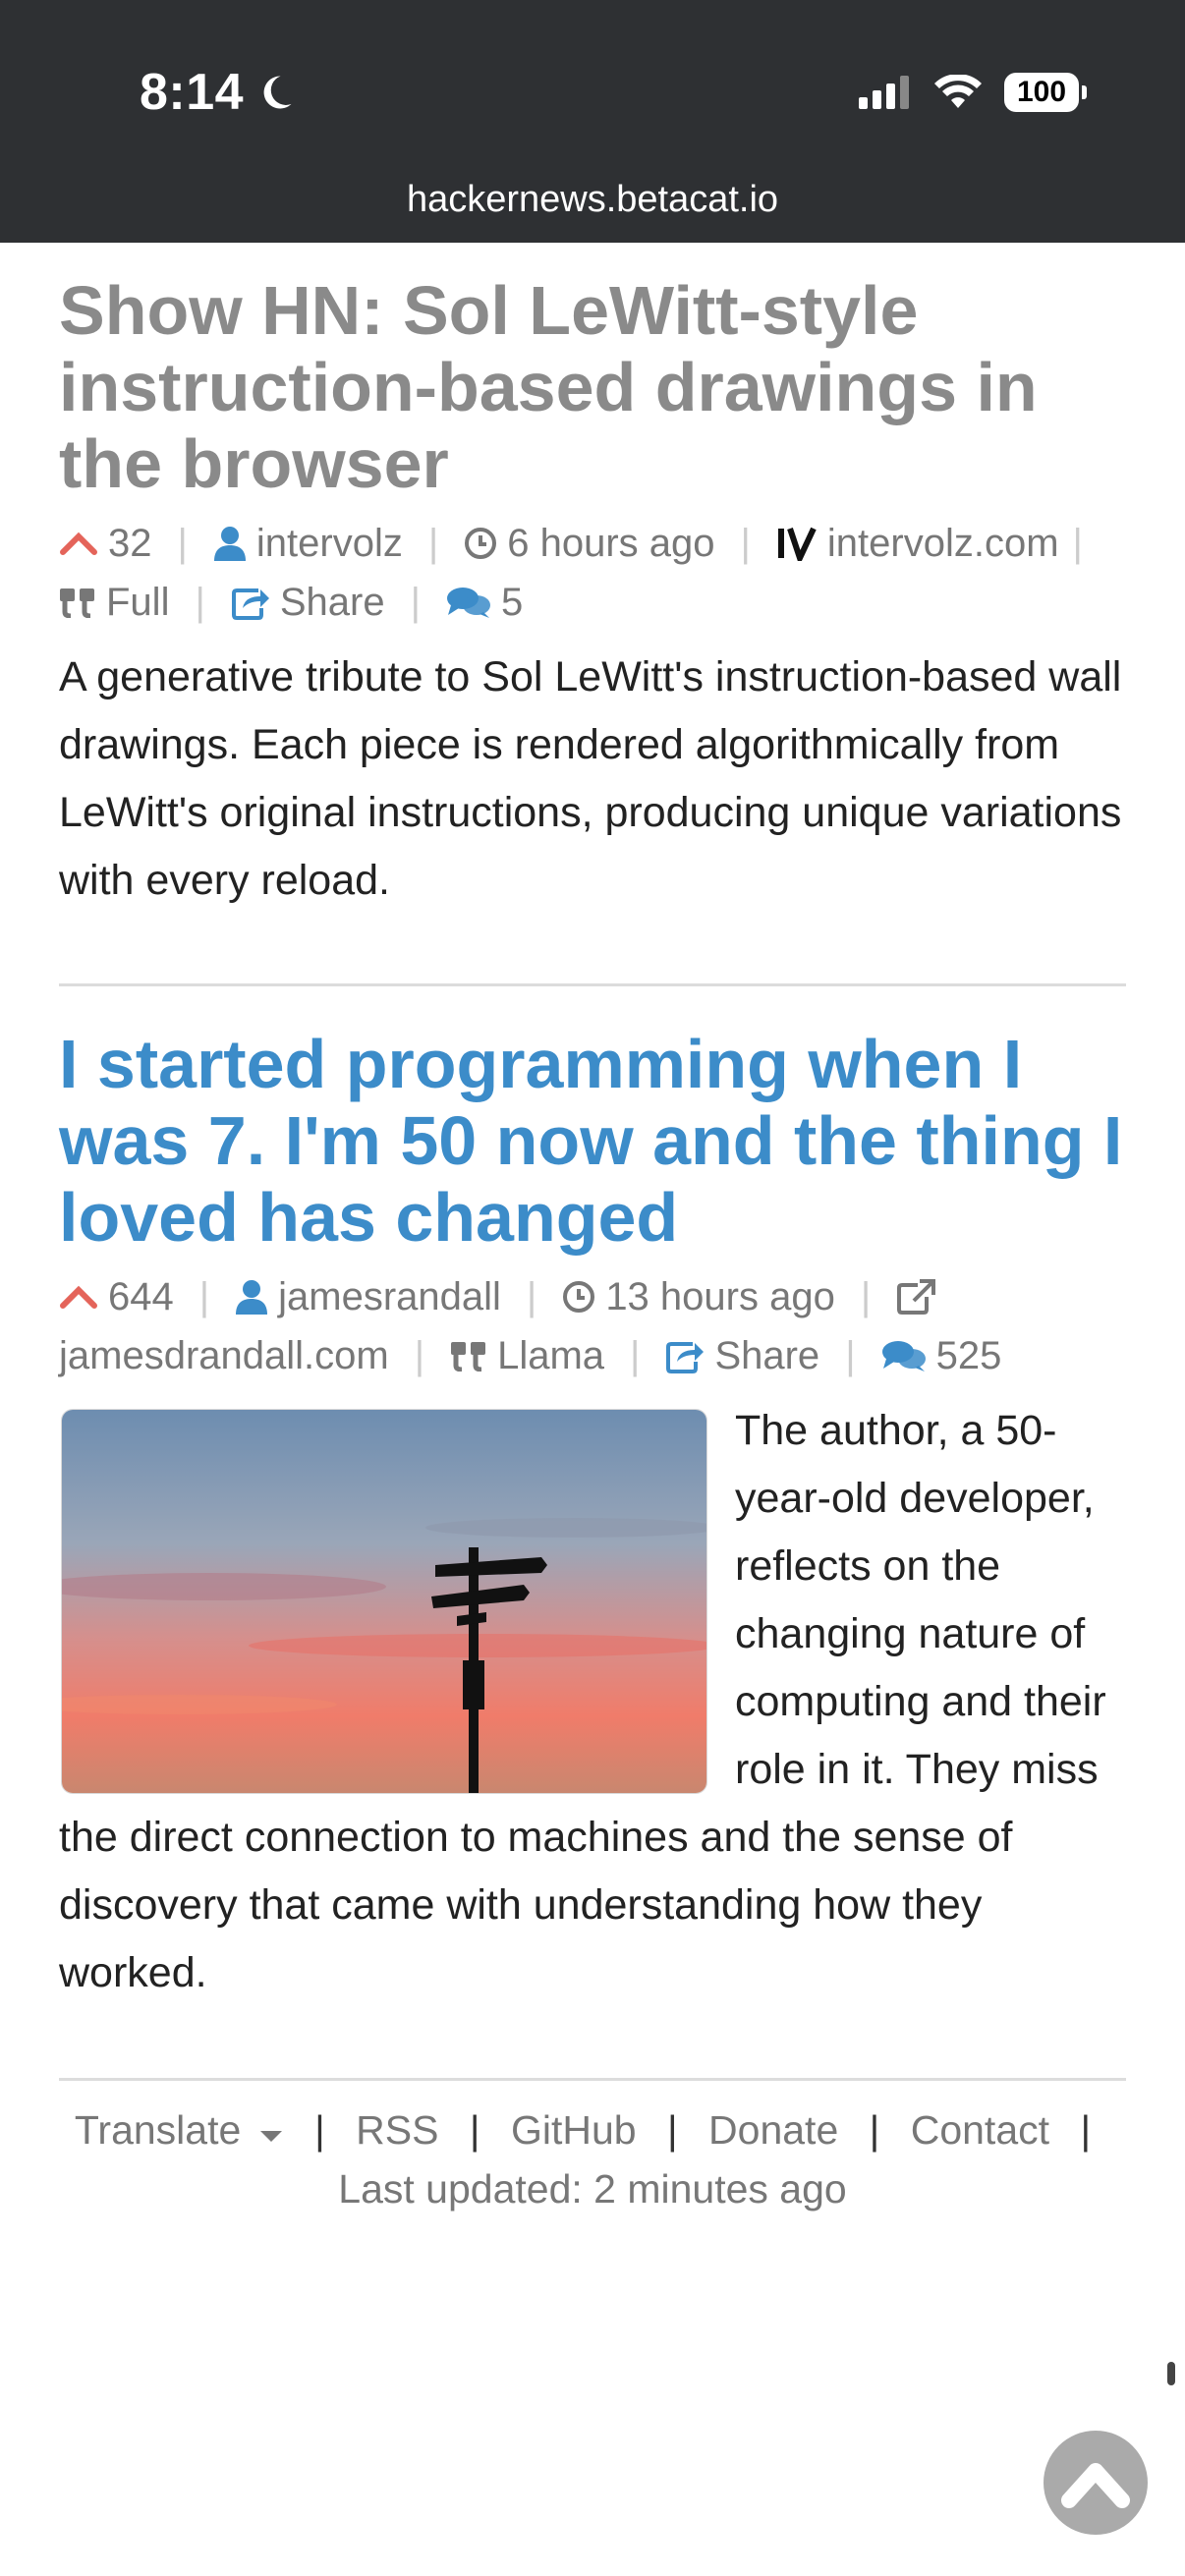 Image resolution: width=1185 pixels, height=2576 pixels. I want to click on clock-text: 8:14, so click(193, 92).